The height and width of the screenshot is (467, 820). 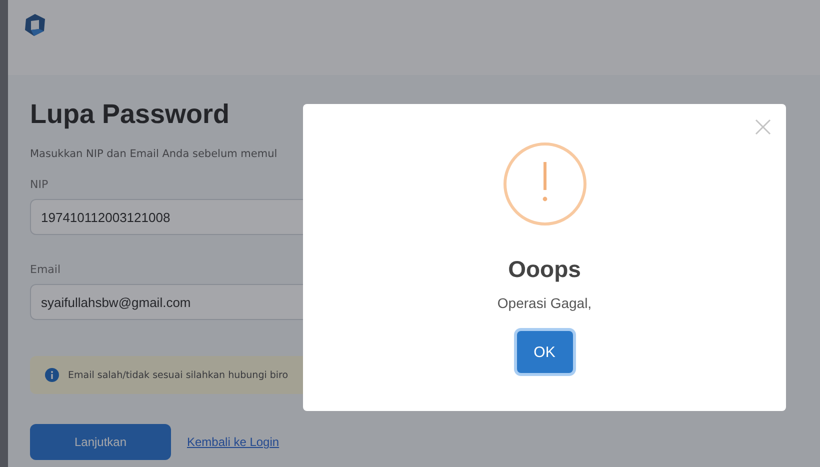 I want to click on page-title: Lupa Password, so click(x=130, y=114).